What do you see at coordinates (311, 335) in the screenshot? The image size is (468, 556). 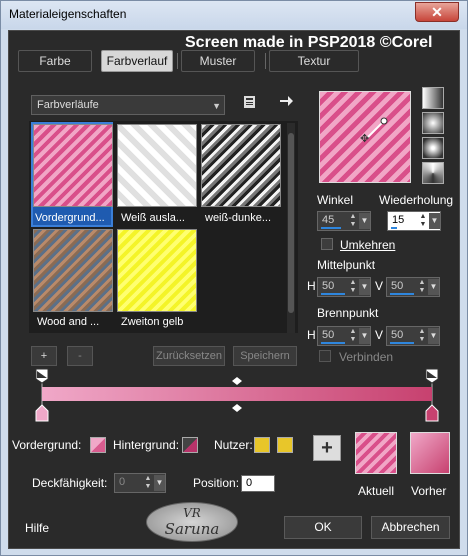 I see `focal-h-label: H` at bounding box center [311, 335].